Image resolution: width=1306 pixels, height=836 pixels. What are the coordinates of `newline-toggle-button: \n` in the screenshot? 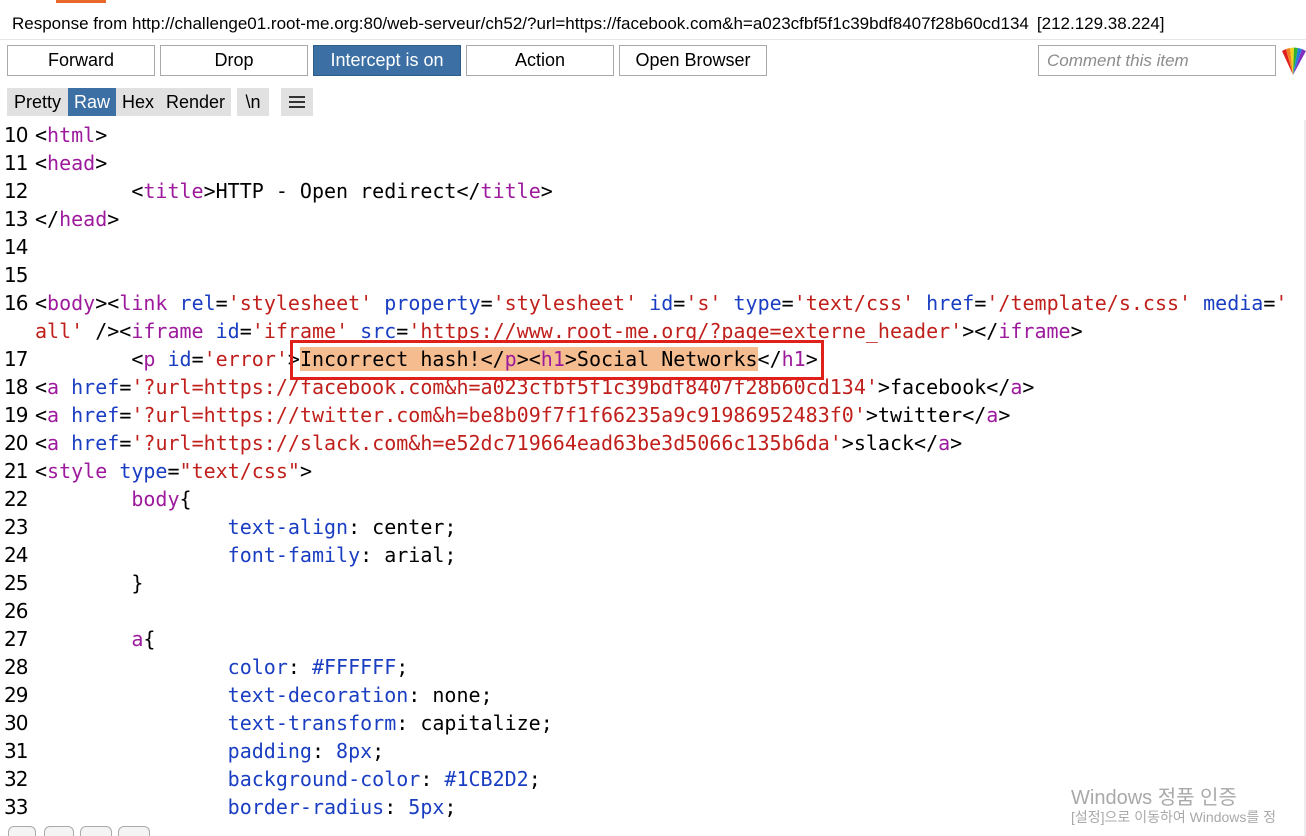 It's located at (253, 102).